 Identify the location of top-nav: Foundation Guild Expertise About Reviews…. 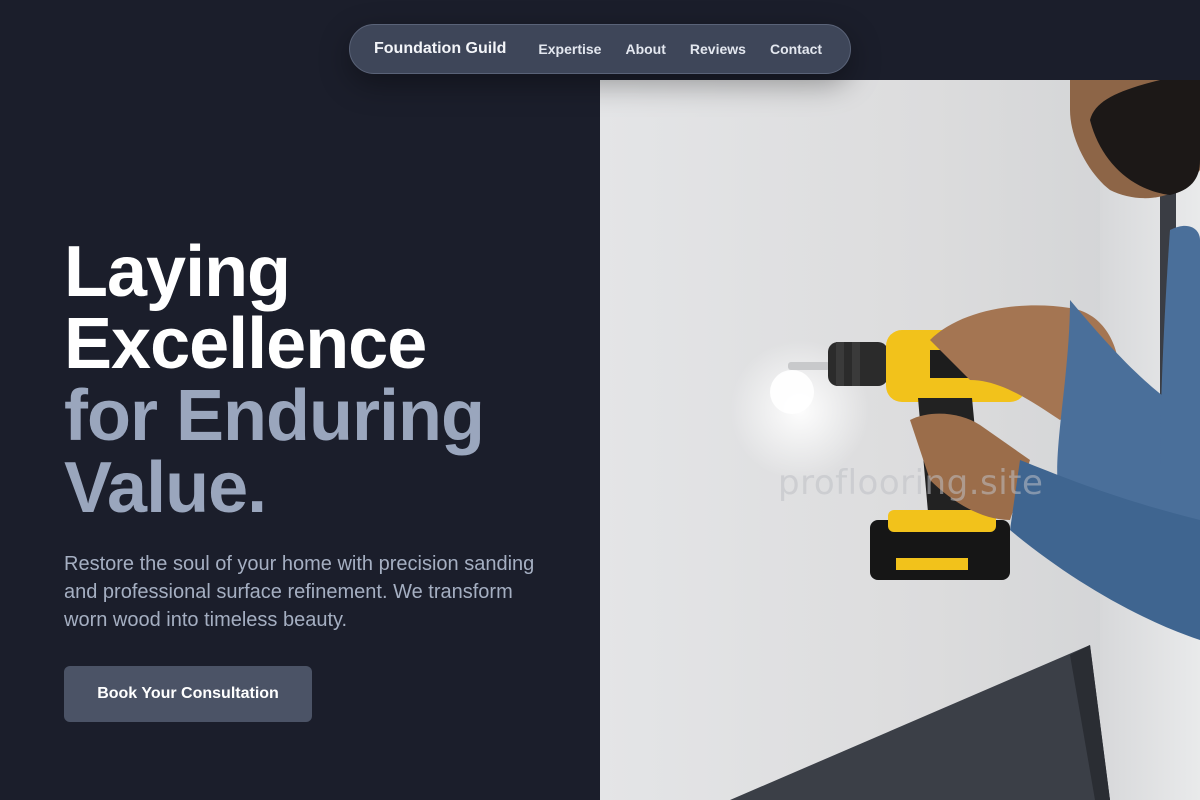
(600, 49).